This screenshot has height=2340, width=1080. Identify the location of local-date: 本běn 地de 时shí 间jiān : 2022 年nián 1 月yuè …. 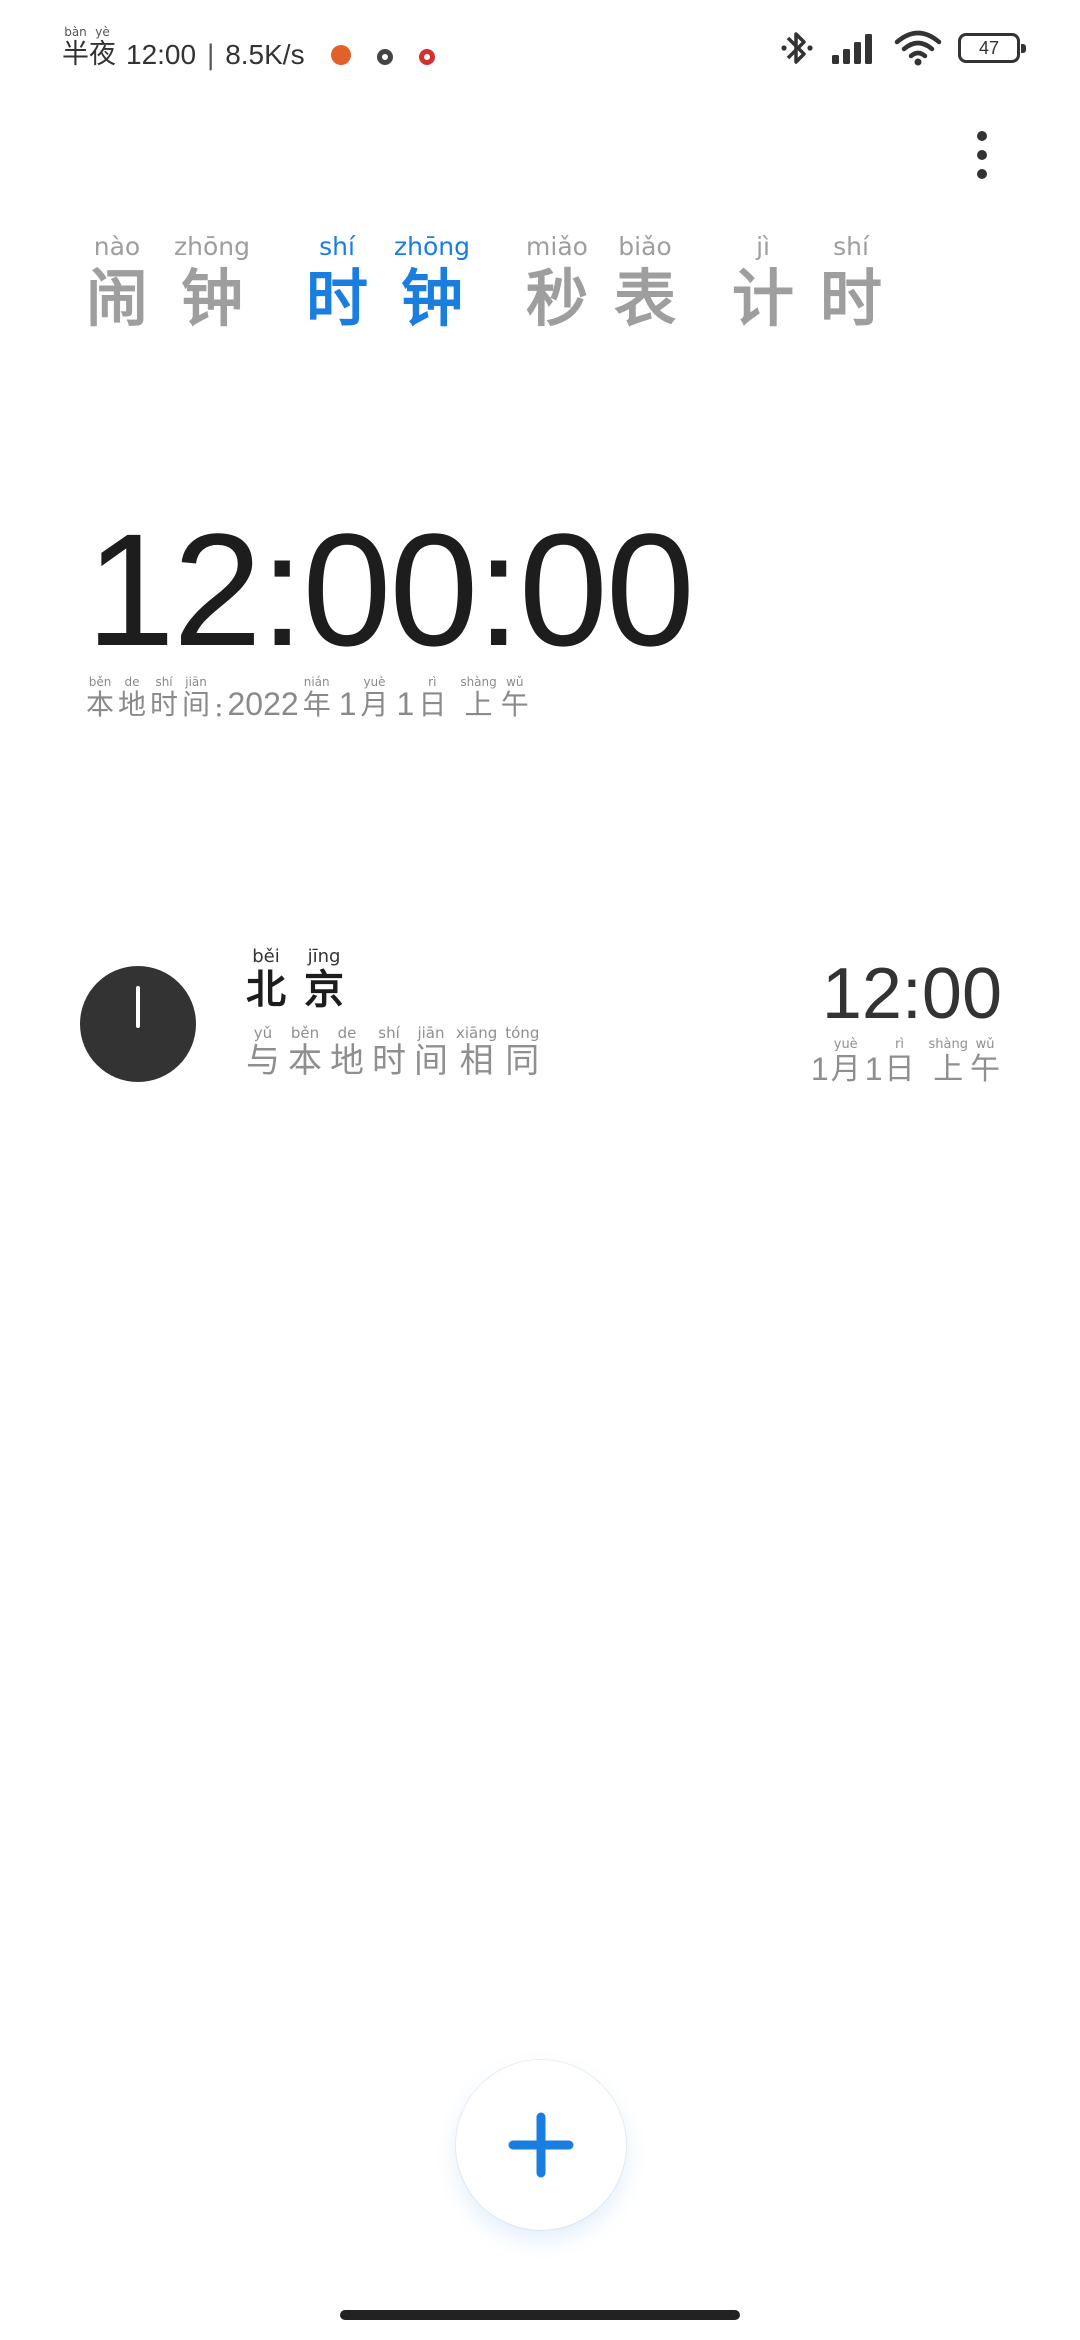
(309, 699).